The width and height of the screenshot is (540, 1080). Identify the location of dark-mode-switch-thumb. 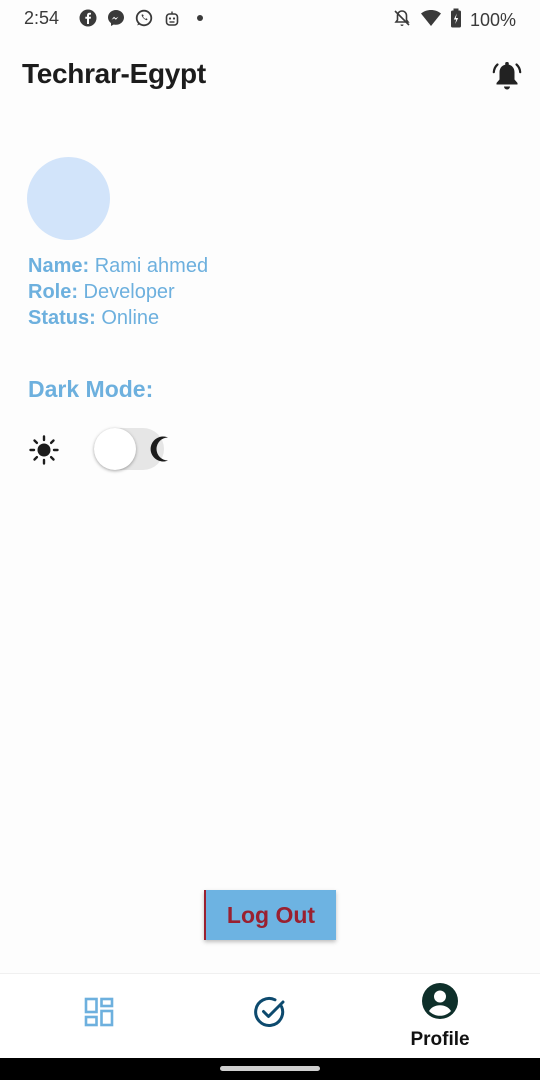
(115, 449).